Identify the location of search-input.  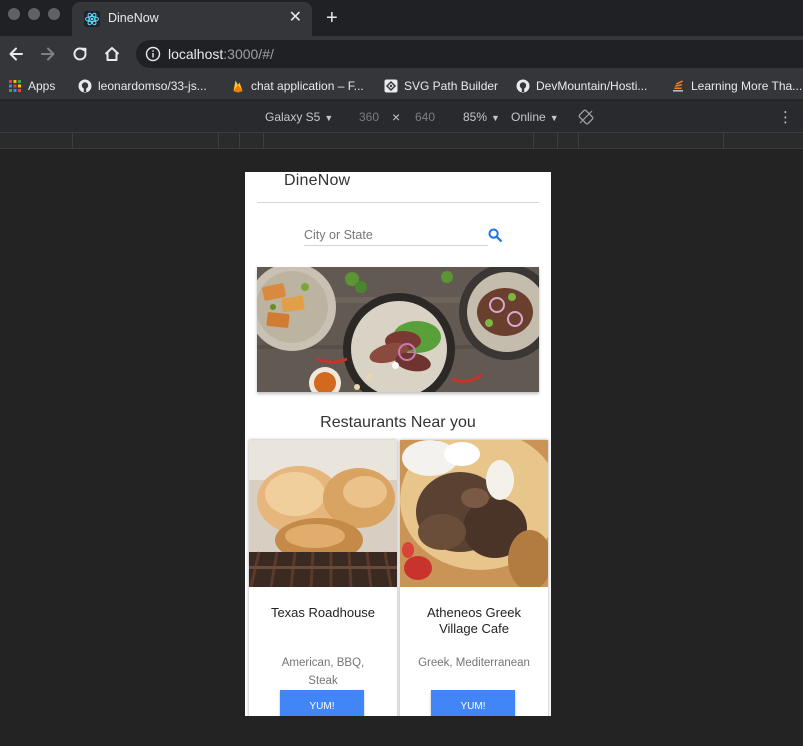
(396, 235).